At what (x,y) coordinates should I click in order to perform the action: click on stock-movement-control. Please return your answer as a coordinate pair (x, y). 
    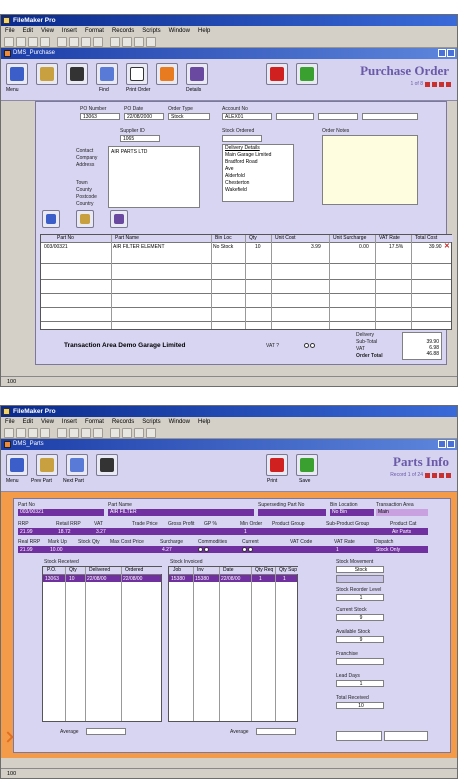
    Looking at the image, I should click on (360, 579).